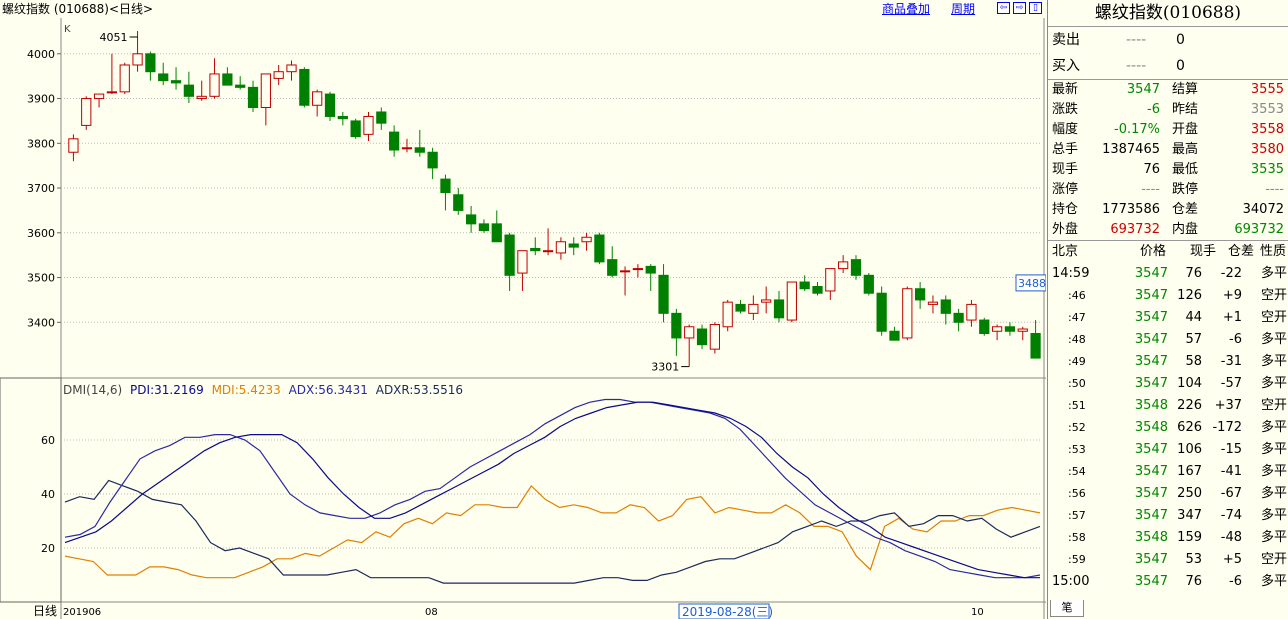 The width and height of the screenshot is (1288, 619). What do you see at coordinates (431, 612) in the screenshot?
I see `x-label-08: 08` at bounding box center [431, 612].